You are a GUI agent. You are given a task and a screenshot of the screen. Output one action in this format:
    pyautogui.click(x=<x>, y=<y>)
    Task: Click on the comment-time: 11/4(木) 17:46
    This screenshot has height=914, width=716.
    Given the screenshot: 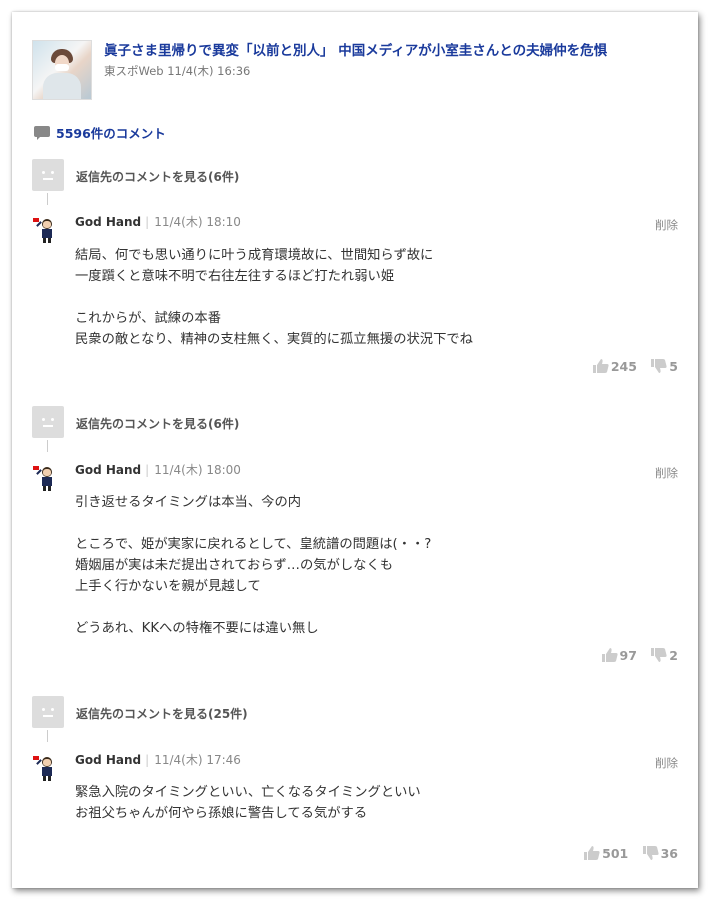 What is the action you would take?
    pyautogui.click(x=197, y=760)
    